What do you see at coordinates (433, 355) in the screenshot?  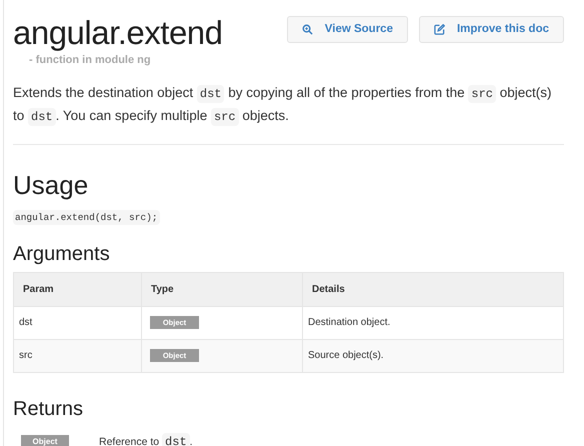 I see `table-cell: Source object(s).` at bounding box center [433, 355].